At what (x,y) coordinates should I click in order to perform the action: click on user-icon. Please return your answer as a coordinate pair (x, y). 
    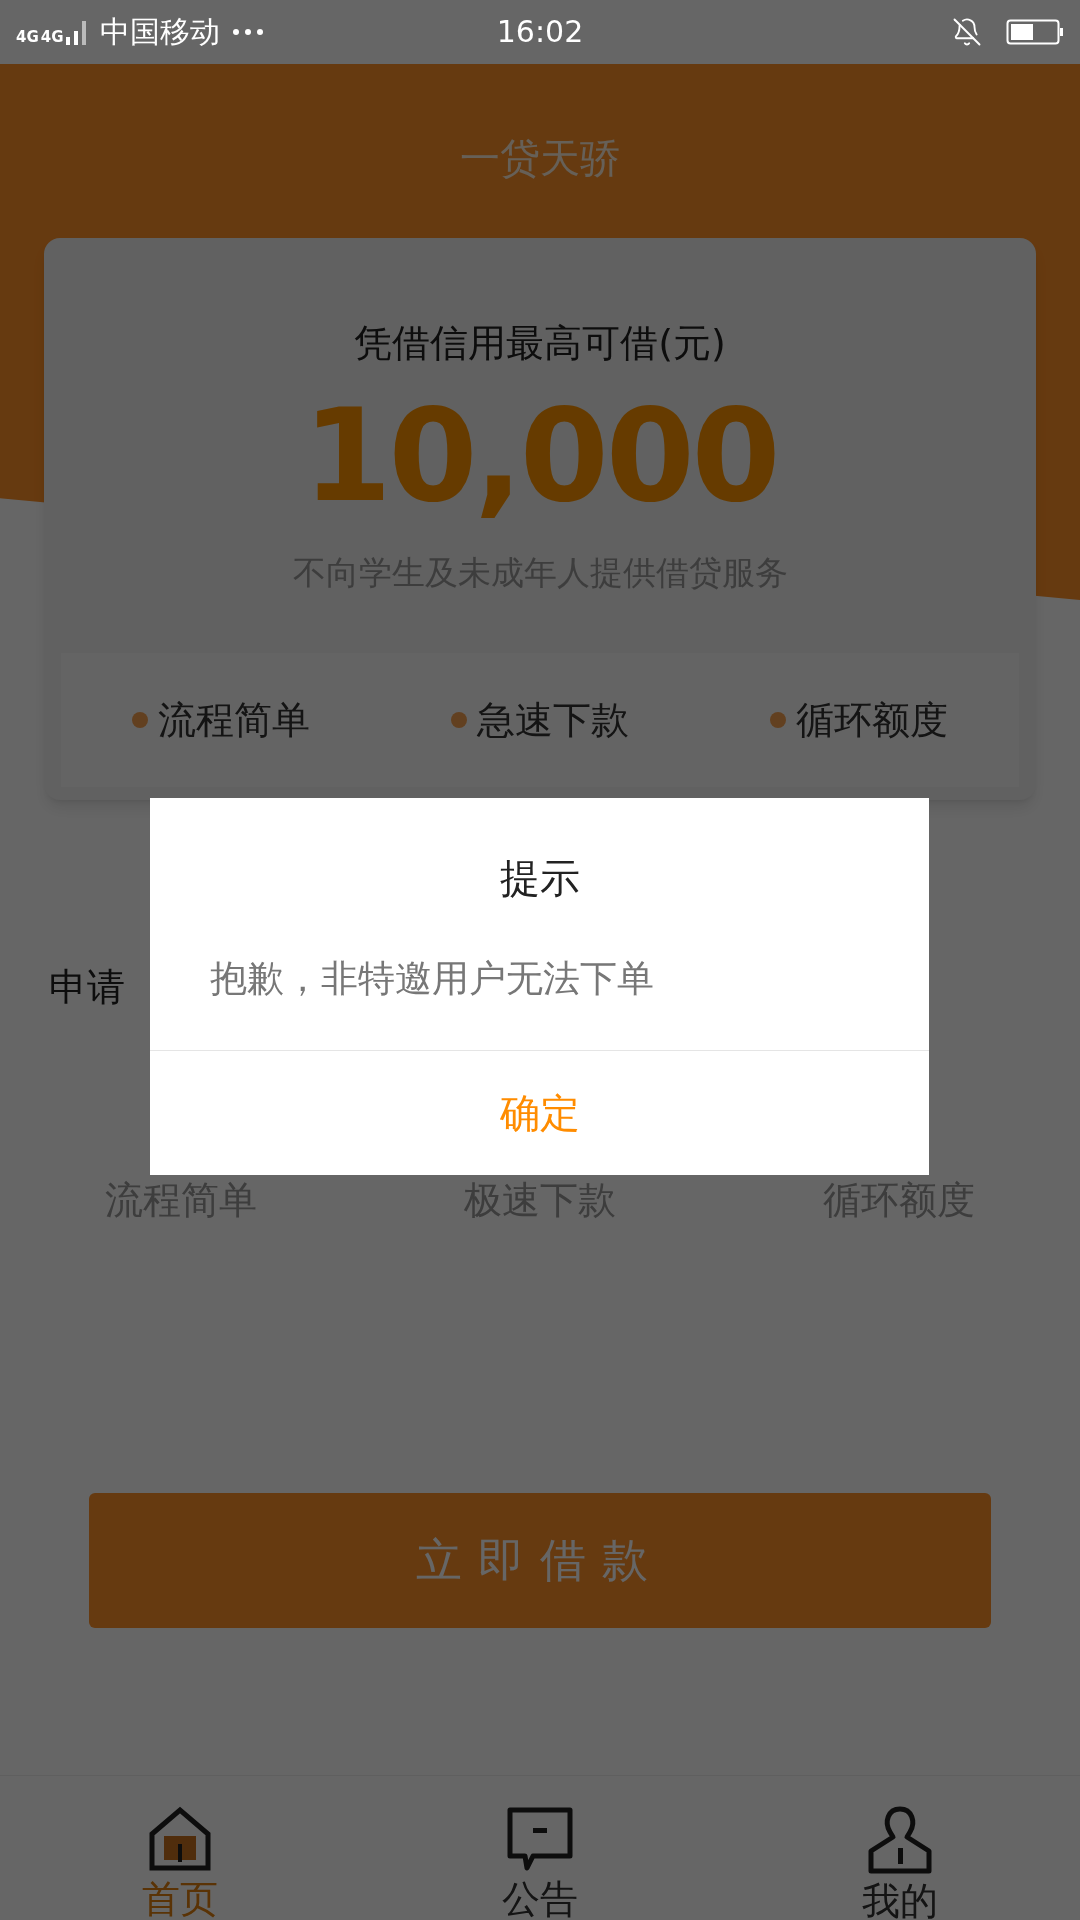
    Looking at the image, I should click on (900, 1840).